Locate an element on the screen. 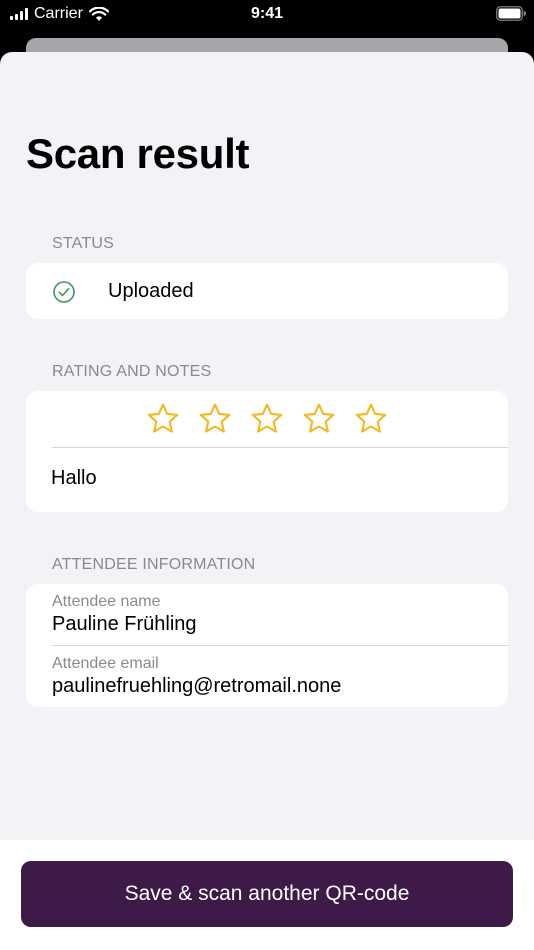  bottom-action-bar: Save & scan another QR-code is located at coordinates (267, 895).